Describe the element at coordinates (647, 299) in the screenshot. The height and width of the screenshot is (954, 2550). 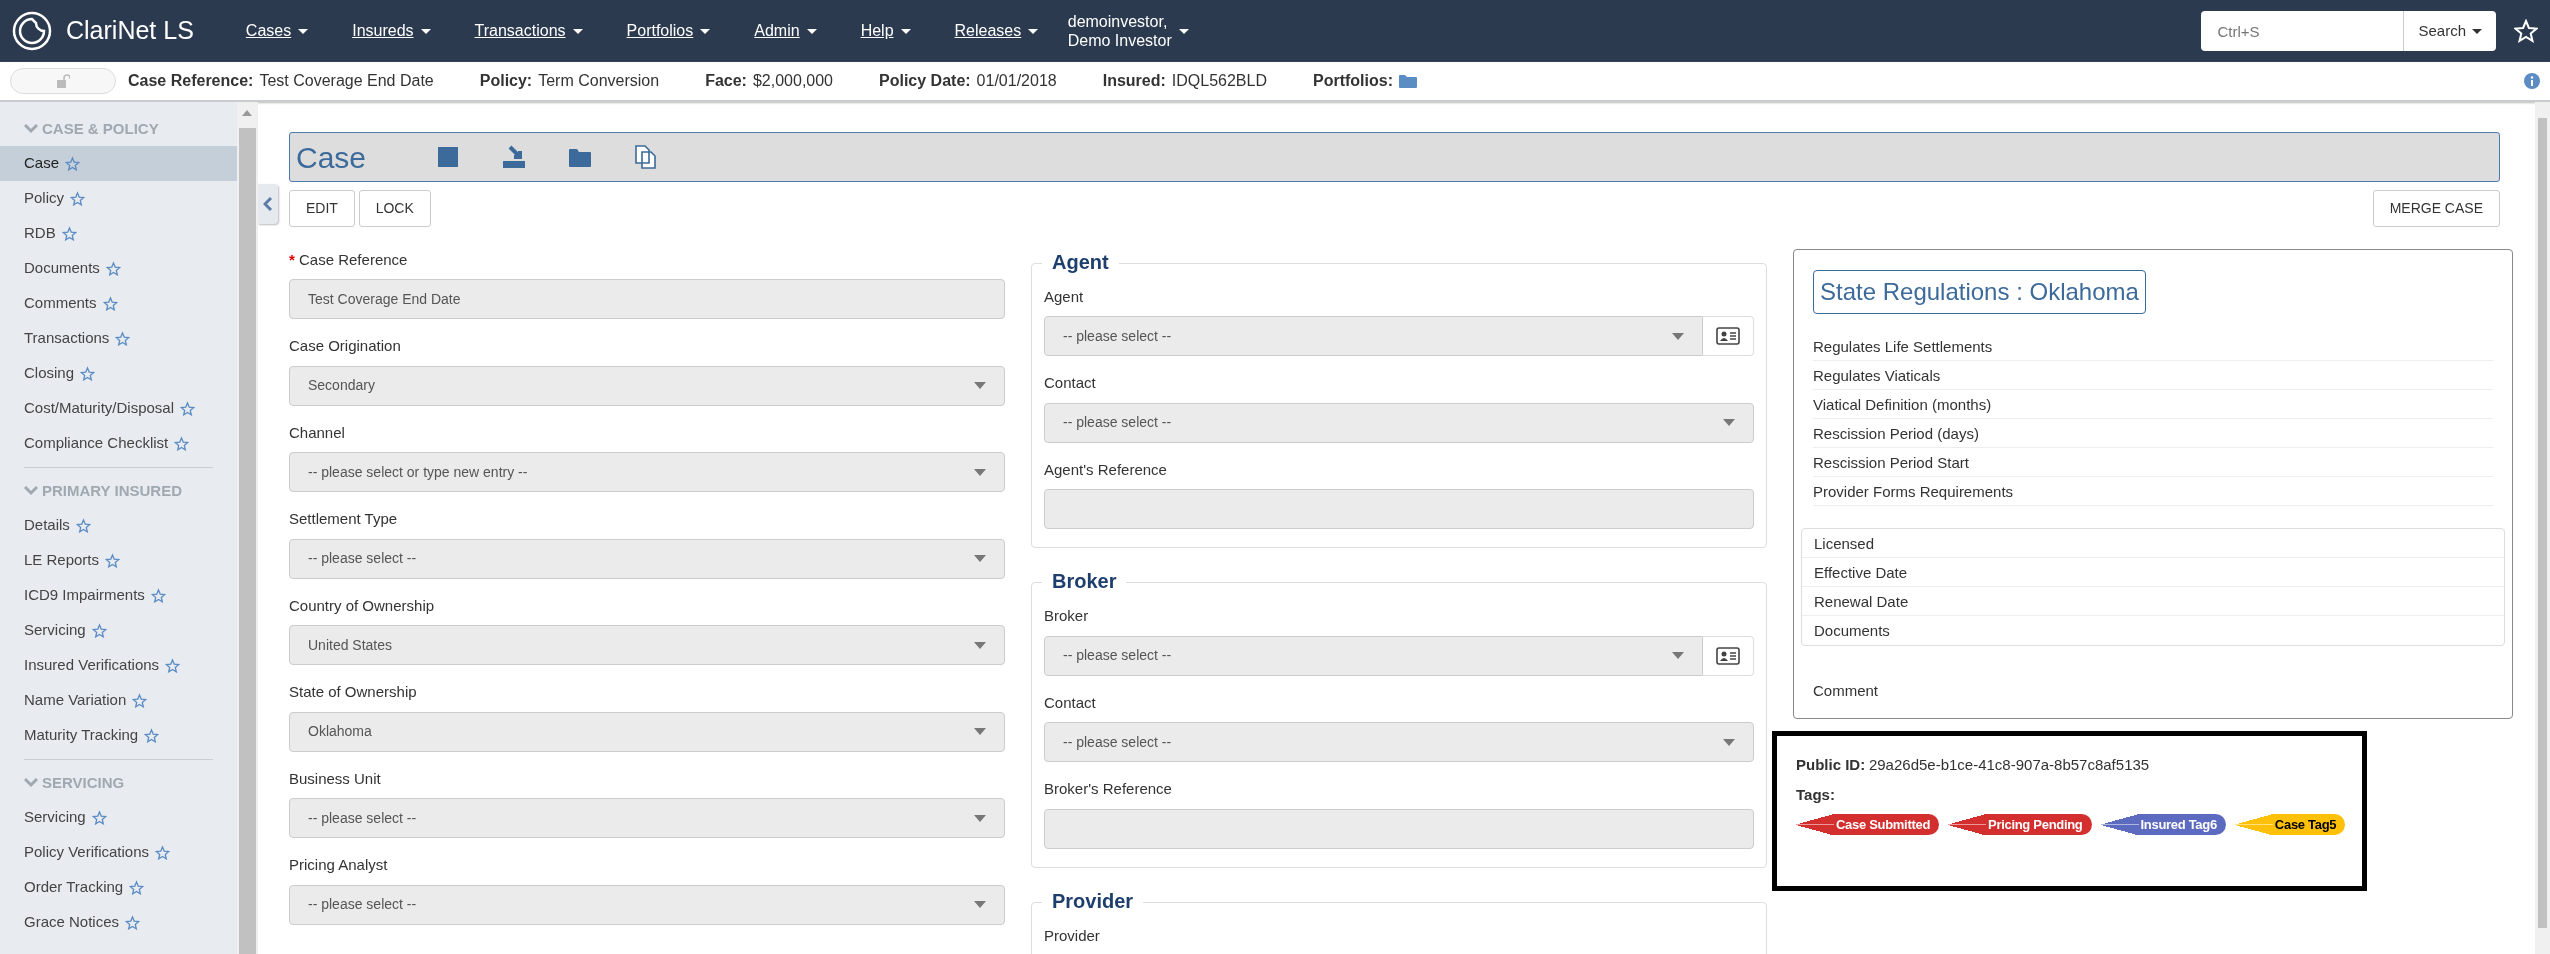
I see `text-field: Test Coverage End Date` at that location.